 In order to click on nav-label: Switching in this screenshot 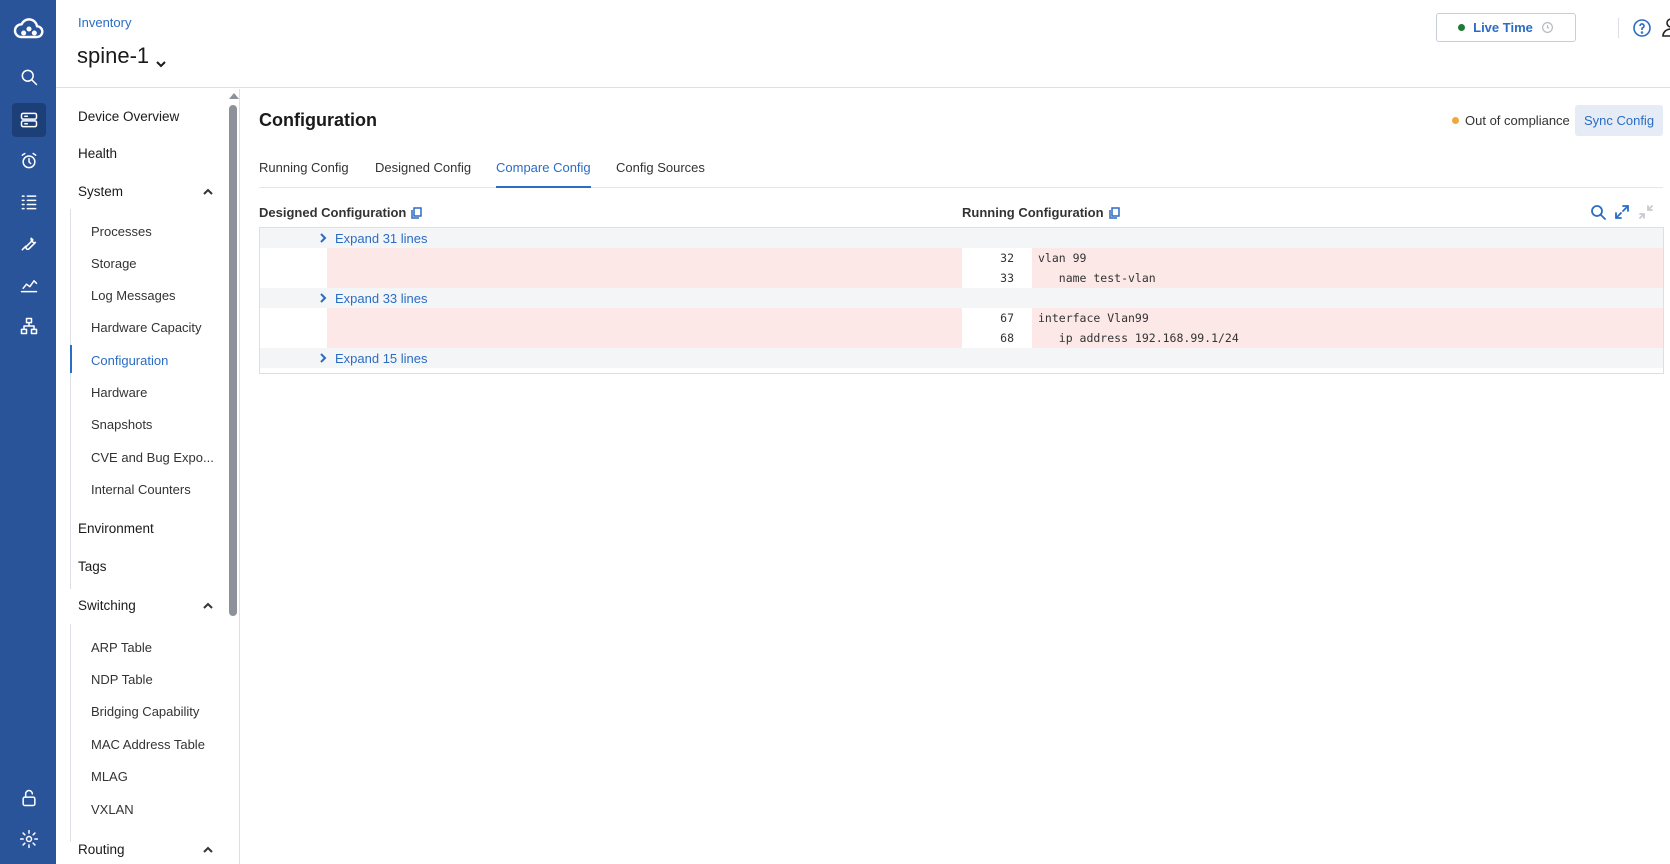, I will do `click(107, 605)`.